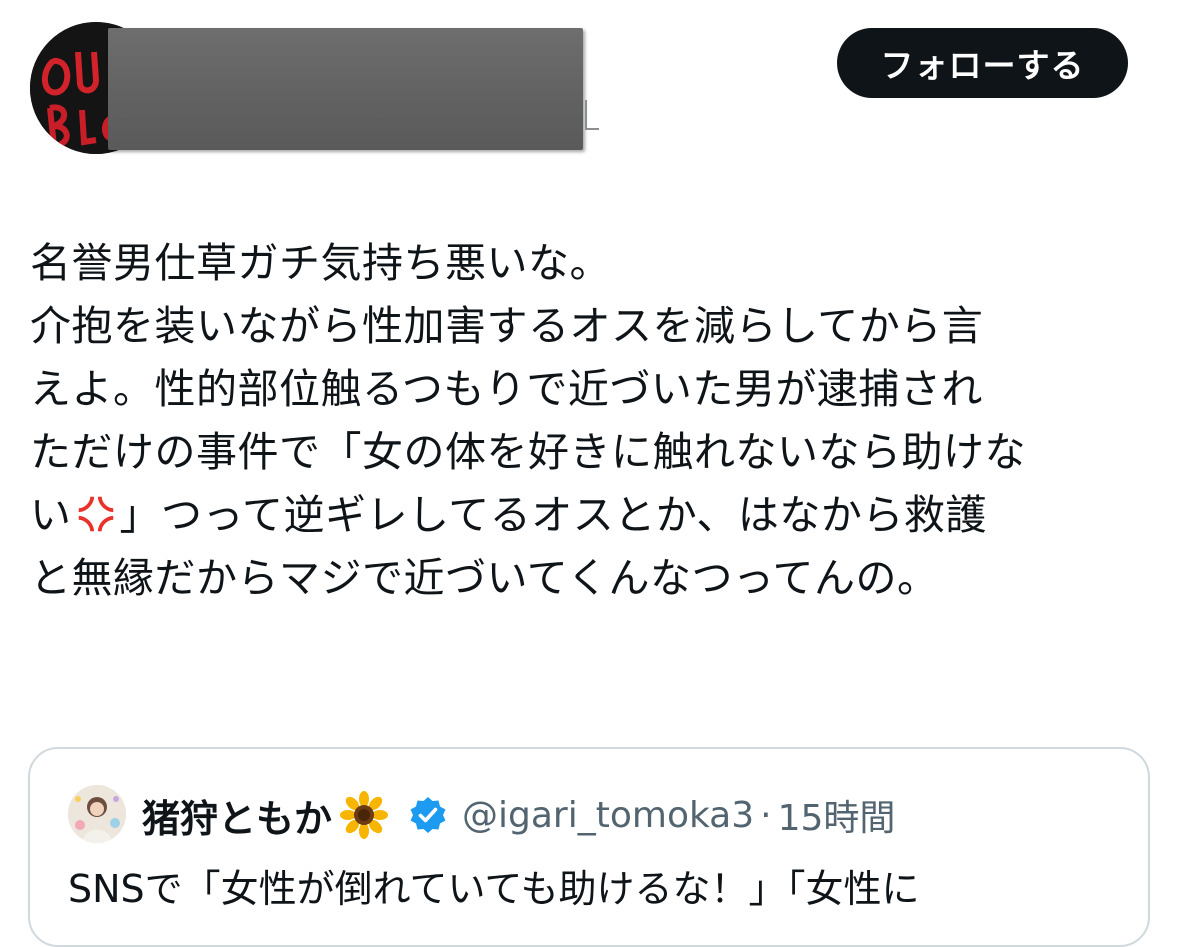 This screenshot has height=947, width=1179. What do you see at coordinates (51, 515) in the screenshot?
I see `post-text-fragment: い` at bounding box center [51, 515].